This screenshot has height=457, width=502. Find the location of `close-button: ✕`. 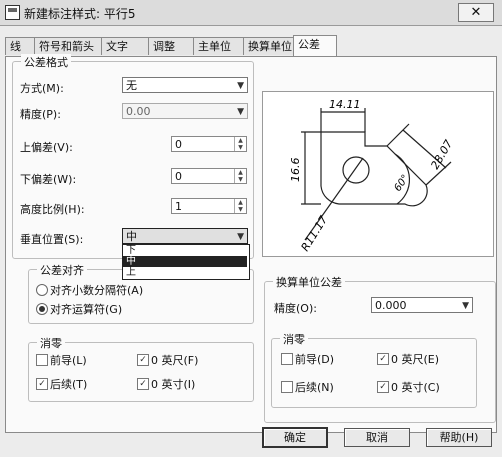

close-button: ✕ is located at coordinates (476, 12).